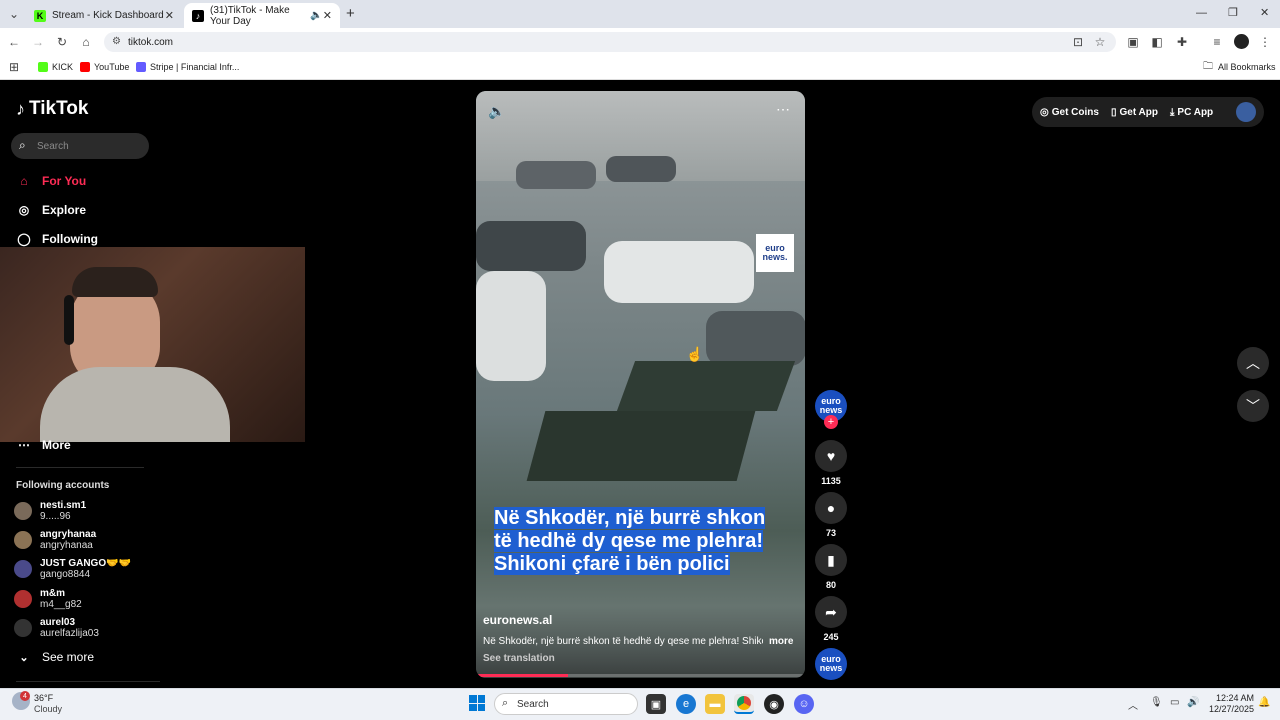 The width and height of the screenshot is (1280, 720). I want to click on tiktok-note-icon: ♪, so click(20, 108).